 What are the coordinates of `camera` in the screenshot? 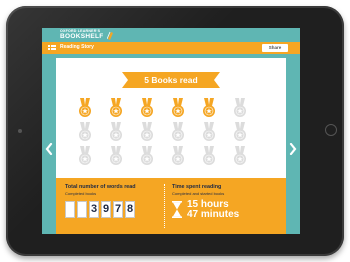 It's located at (20, 131).